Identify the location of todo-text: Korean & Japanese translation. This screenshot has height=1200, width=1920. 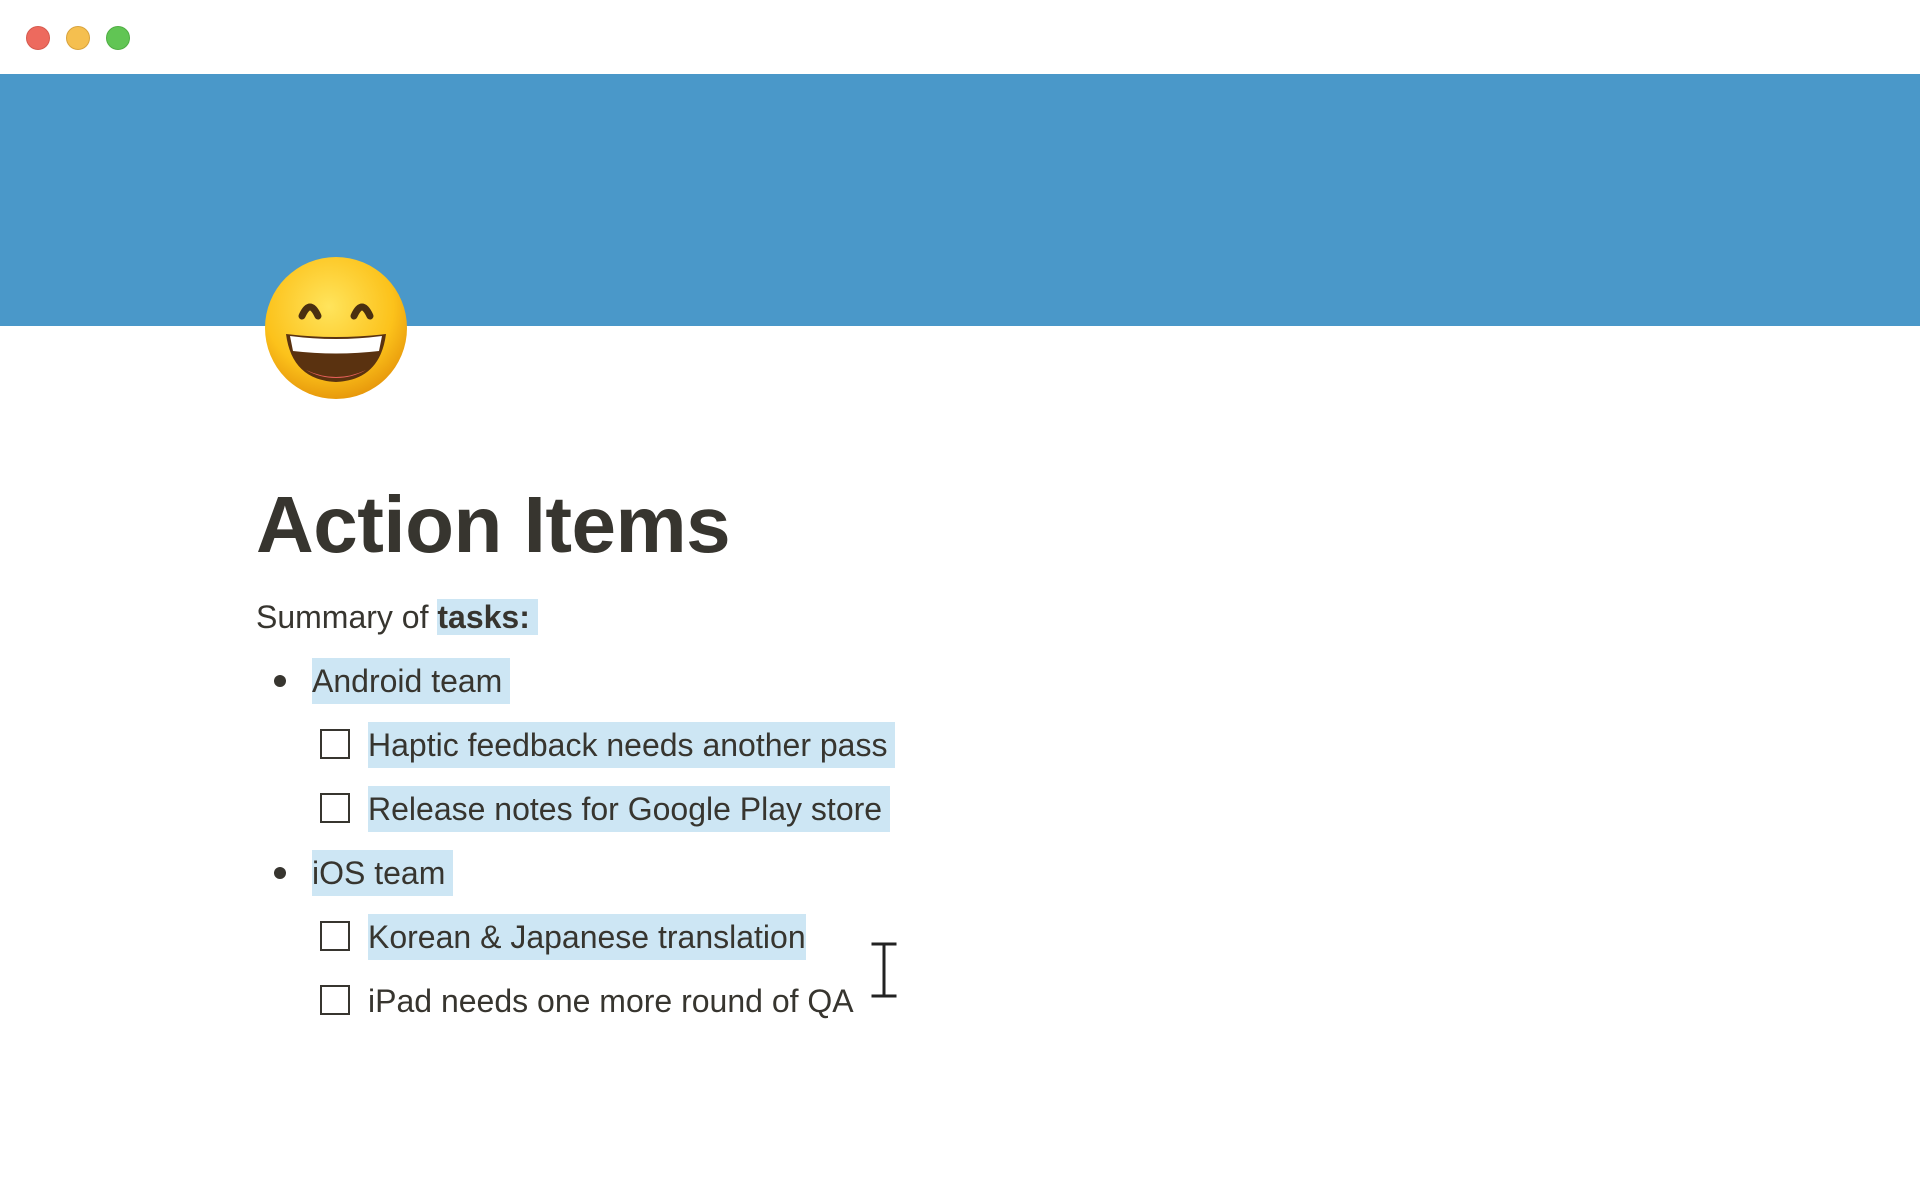
(587, 937).